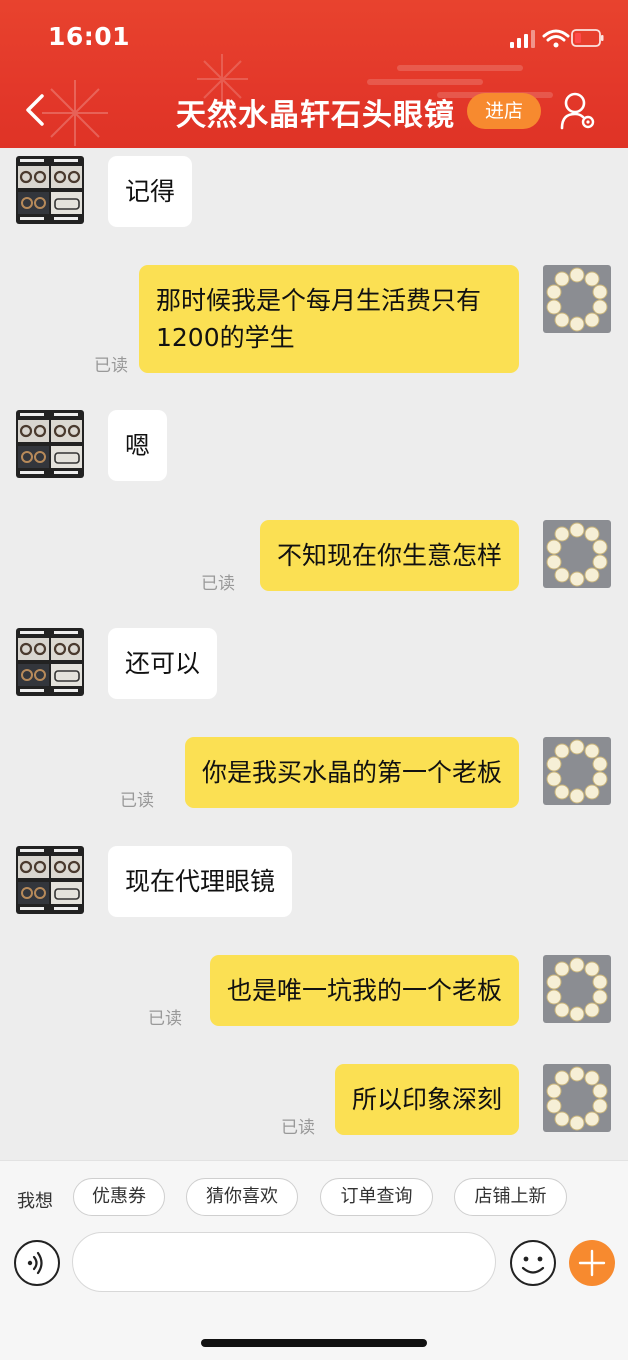  What do you see at coordinates (364, 990) in the screenshot?
I see `message-bubble: 也是唯一坑我的一个老板` at bounding box center [364, 990].